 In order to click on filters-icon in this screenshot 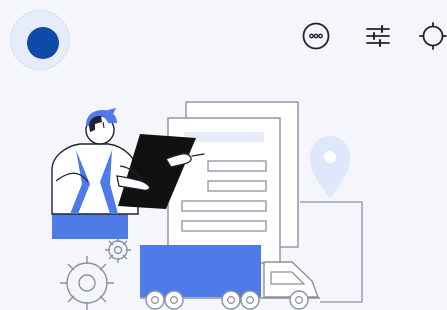, I will do `click(378, 36)`.